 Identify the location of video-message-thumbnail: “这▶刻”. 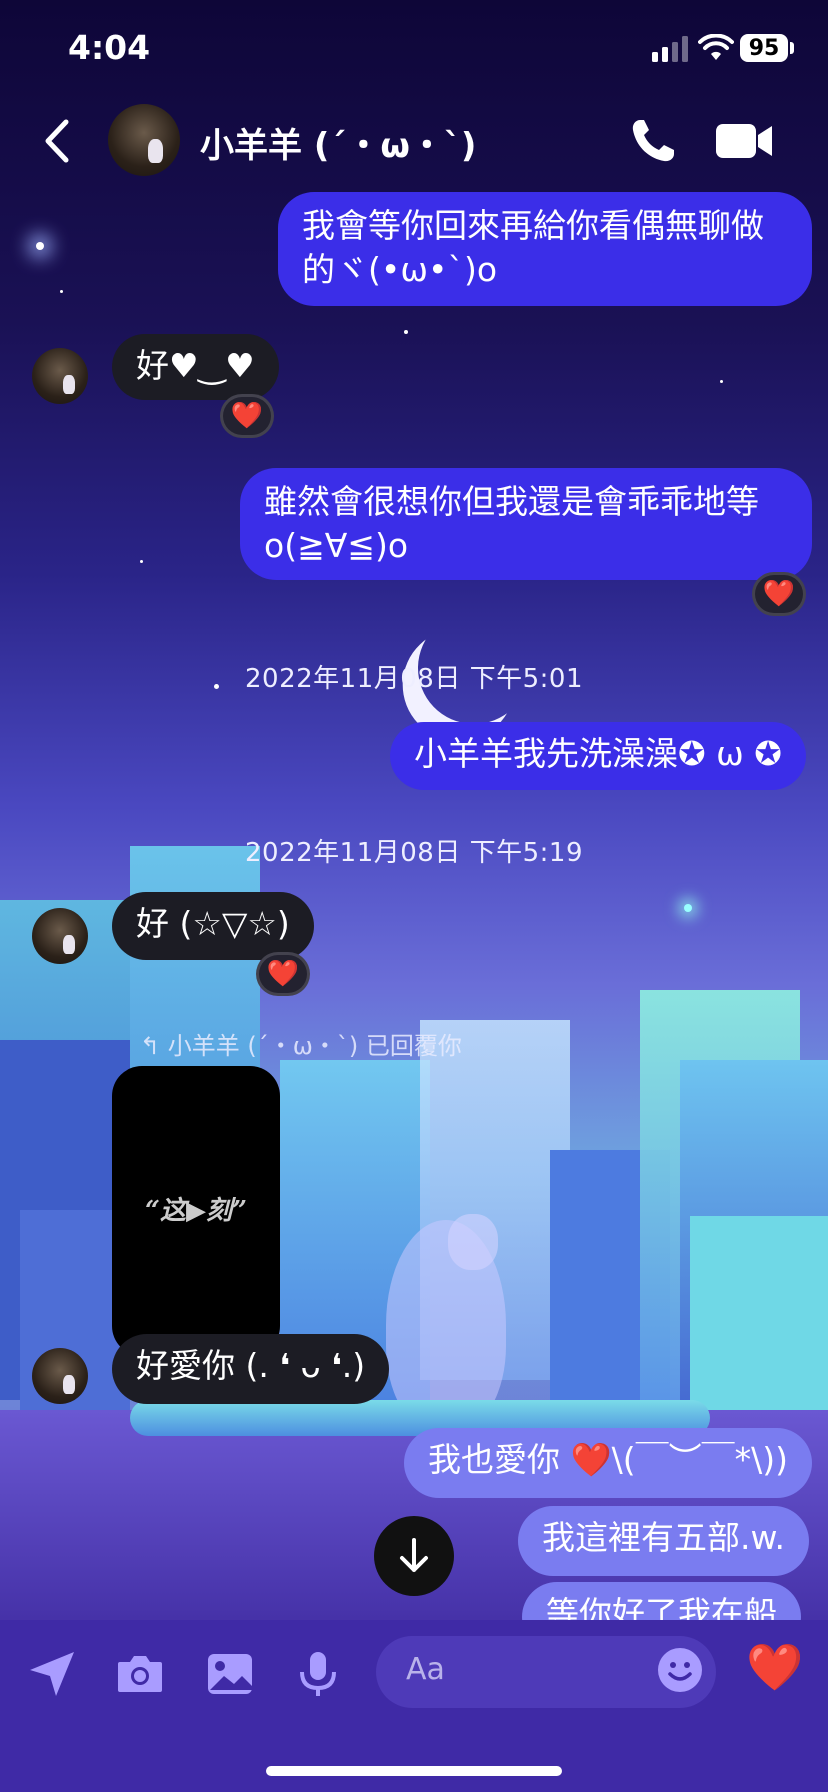
(196, 1211).